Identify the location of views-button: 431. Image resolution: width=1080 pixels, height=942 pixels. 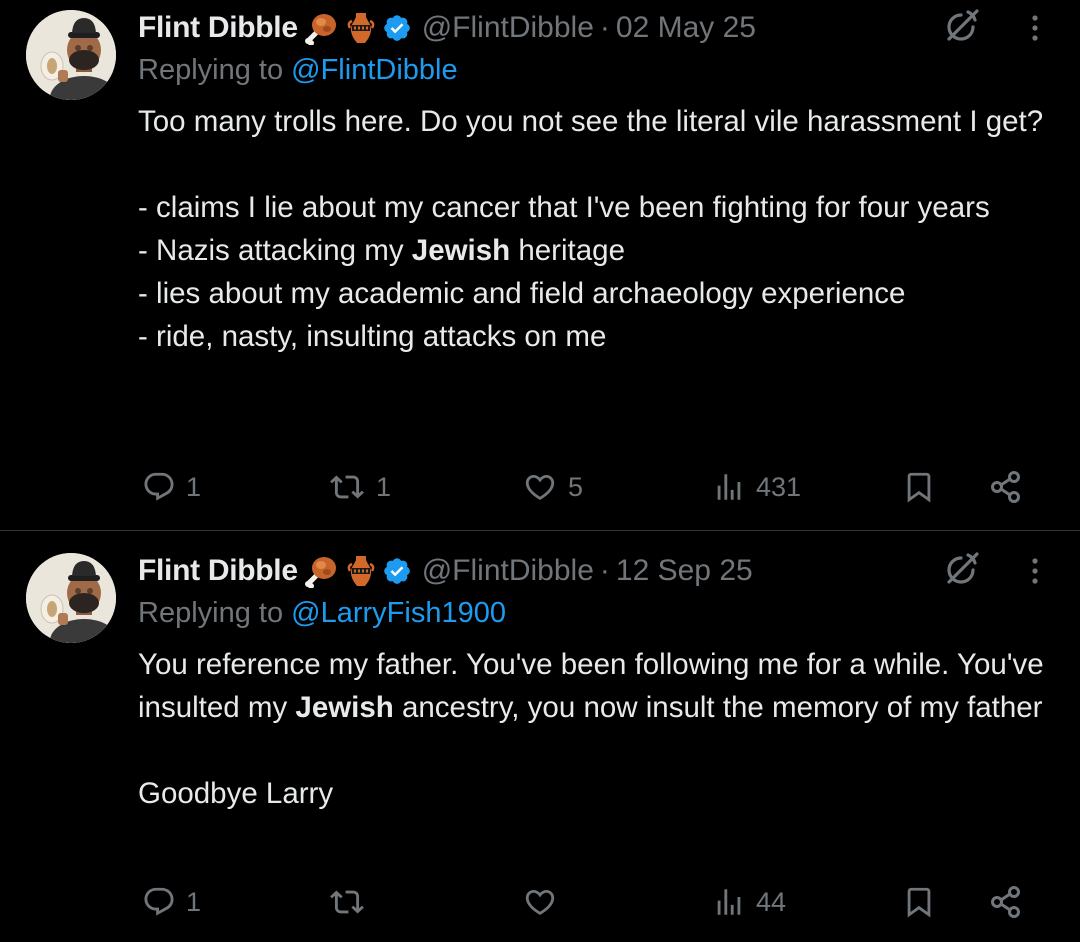
(756, 487).